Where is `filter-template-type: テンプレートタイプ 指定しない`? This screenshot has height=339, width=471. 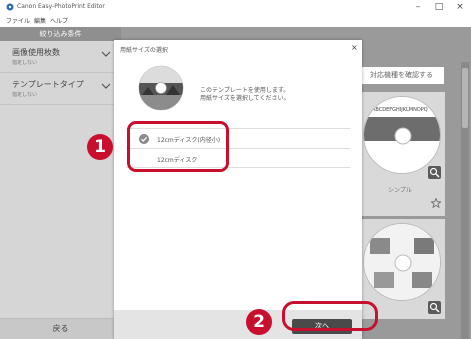
filter-template-type: テンプレートタイプ 指定しない is located at coordinates (60, 89).